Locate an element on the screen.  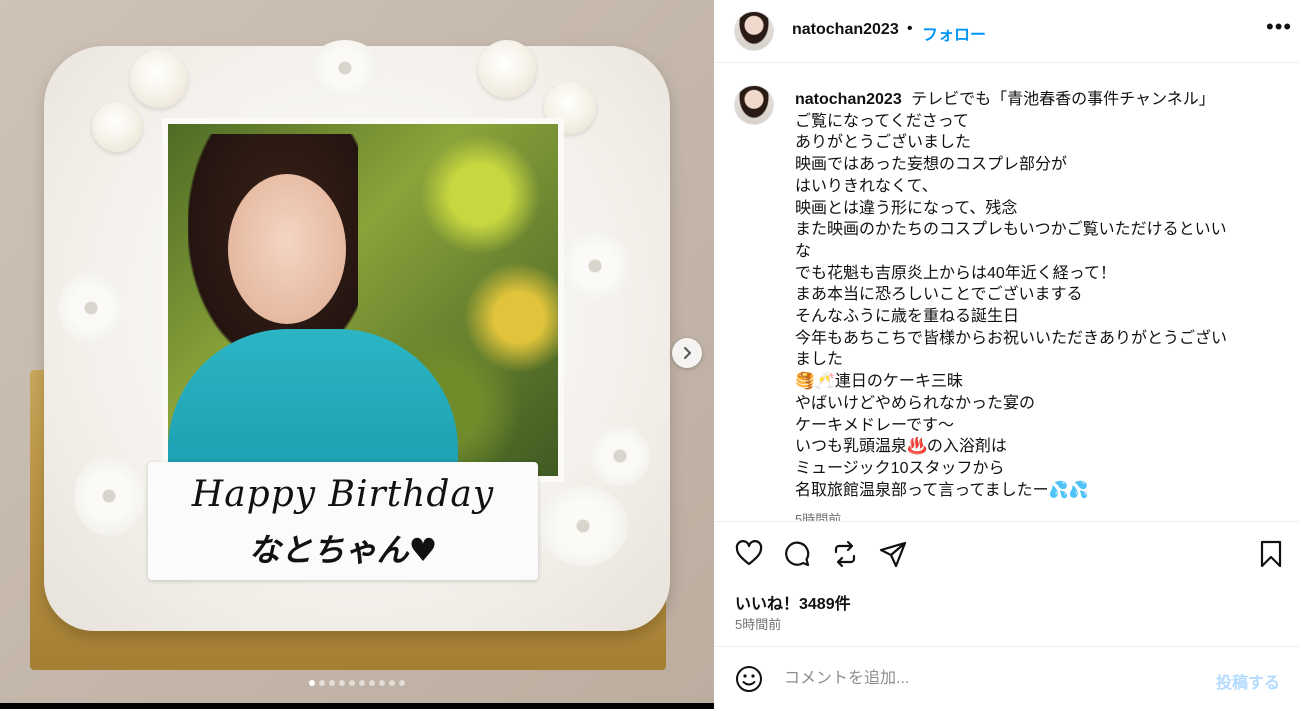
post-header: natochan2023 • フォロー ••• is located at coordinates (1007, 31).